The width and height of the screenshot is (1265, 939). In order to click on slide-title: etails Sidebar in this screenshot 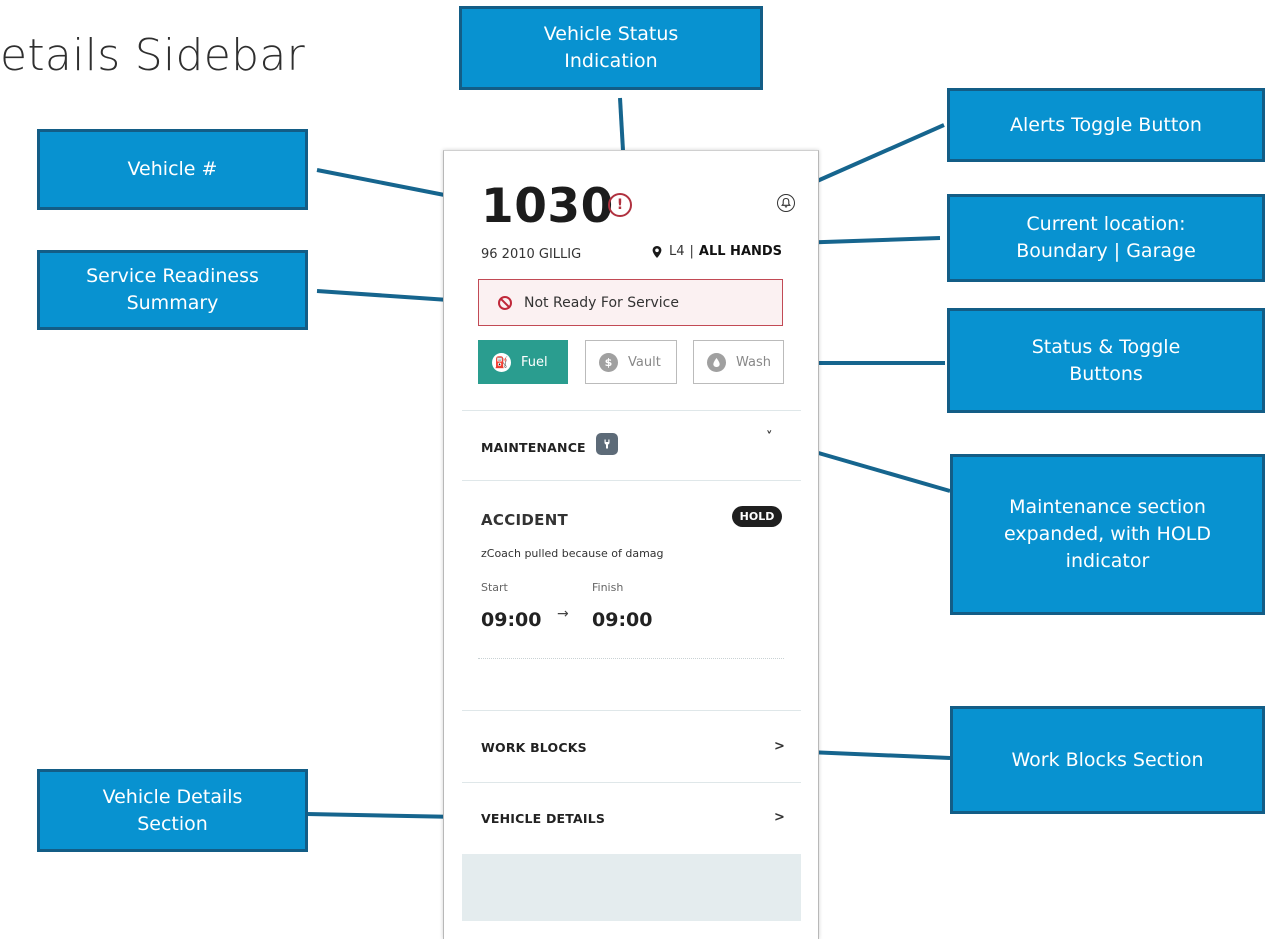, I will do `click(152, 55)`.